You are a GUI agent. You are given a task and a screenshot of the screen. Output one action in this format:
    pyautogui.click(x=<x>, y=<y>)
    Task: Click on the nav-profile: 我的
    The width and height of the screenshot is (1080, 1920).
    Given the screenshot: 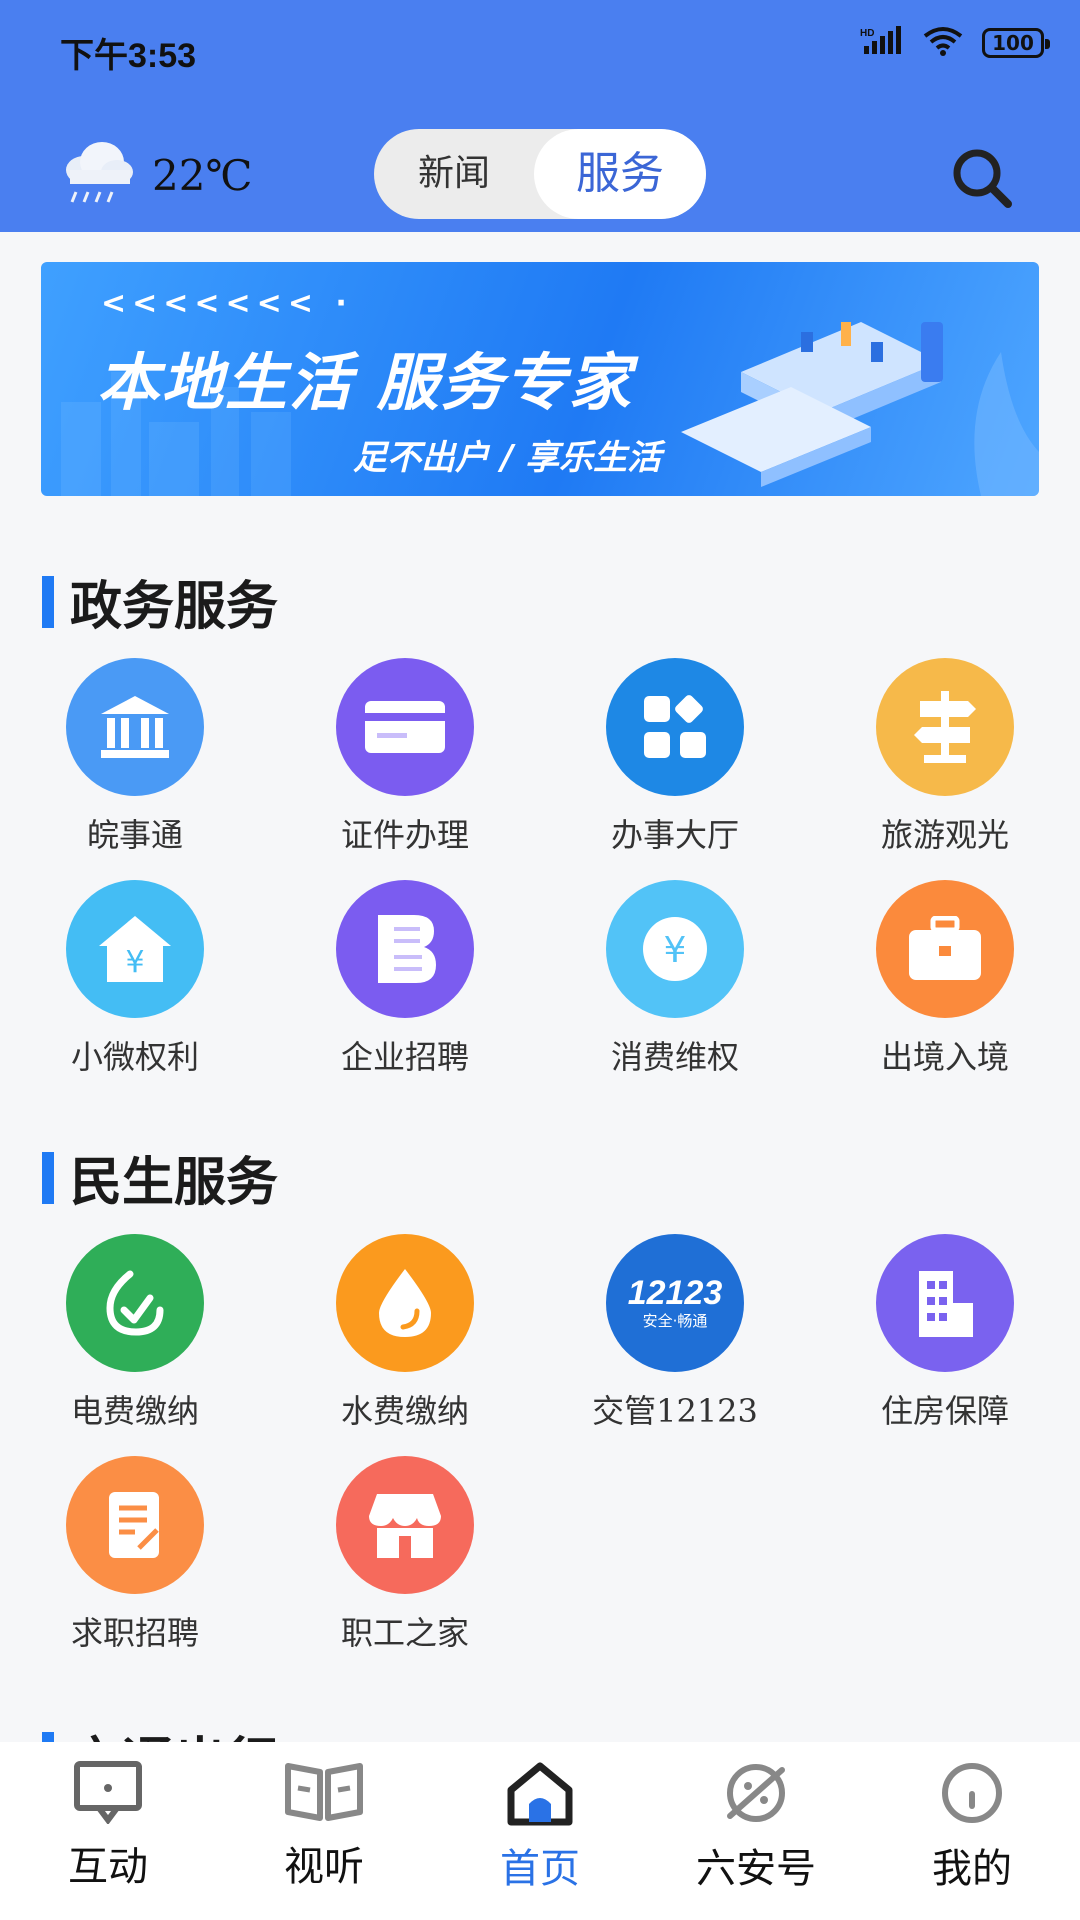 What is the action you would take?
    pyautogui.click(x=972, y=1827)
    